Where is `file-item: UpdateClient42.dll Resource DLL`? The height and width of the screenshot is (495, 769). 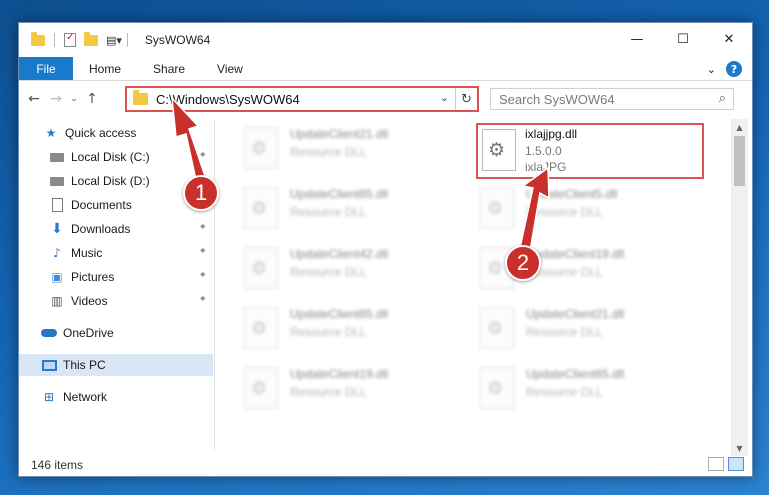
file-item: UpdateClient42.dll Resource DLL is located at coordinates (354, 270).